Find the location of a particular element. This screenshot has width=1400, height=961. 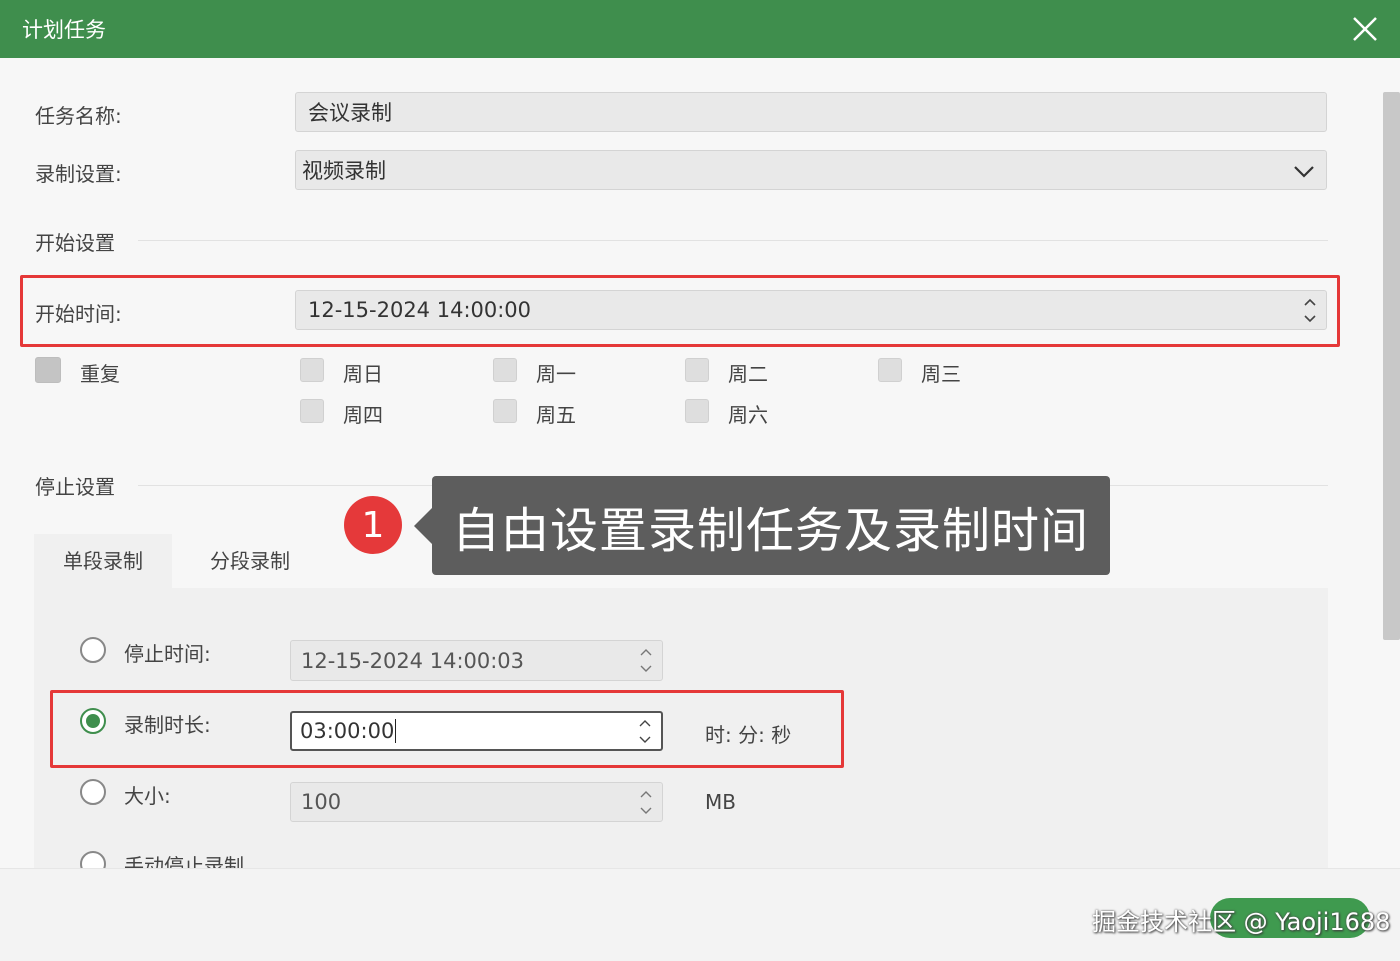

manual-stop-row: 手动停止录制 is located at coordinates (350, 854).